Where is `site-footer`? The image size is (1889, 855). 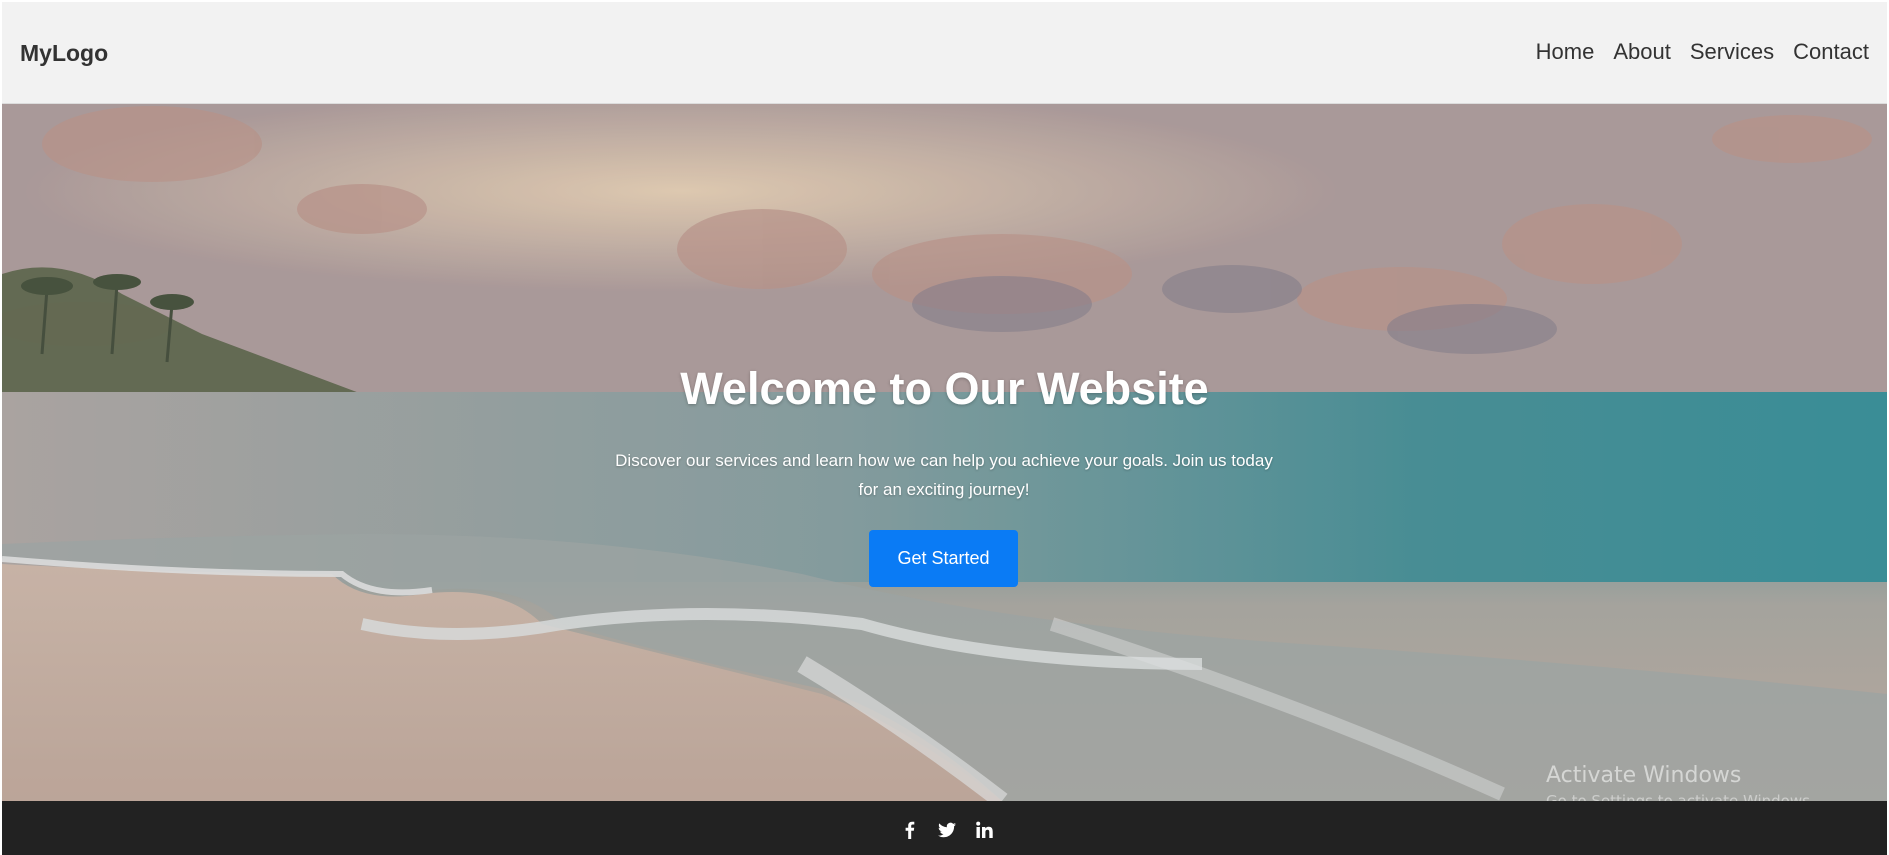 site-footer is located at coordinates (944, 828).